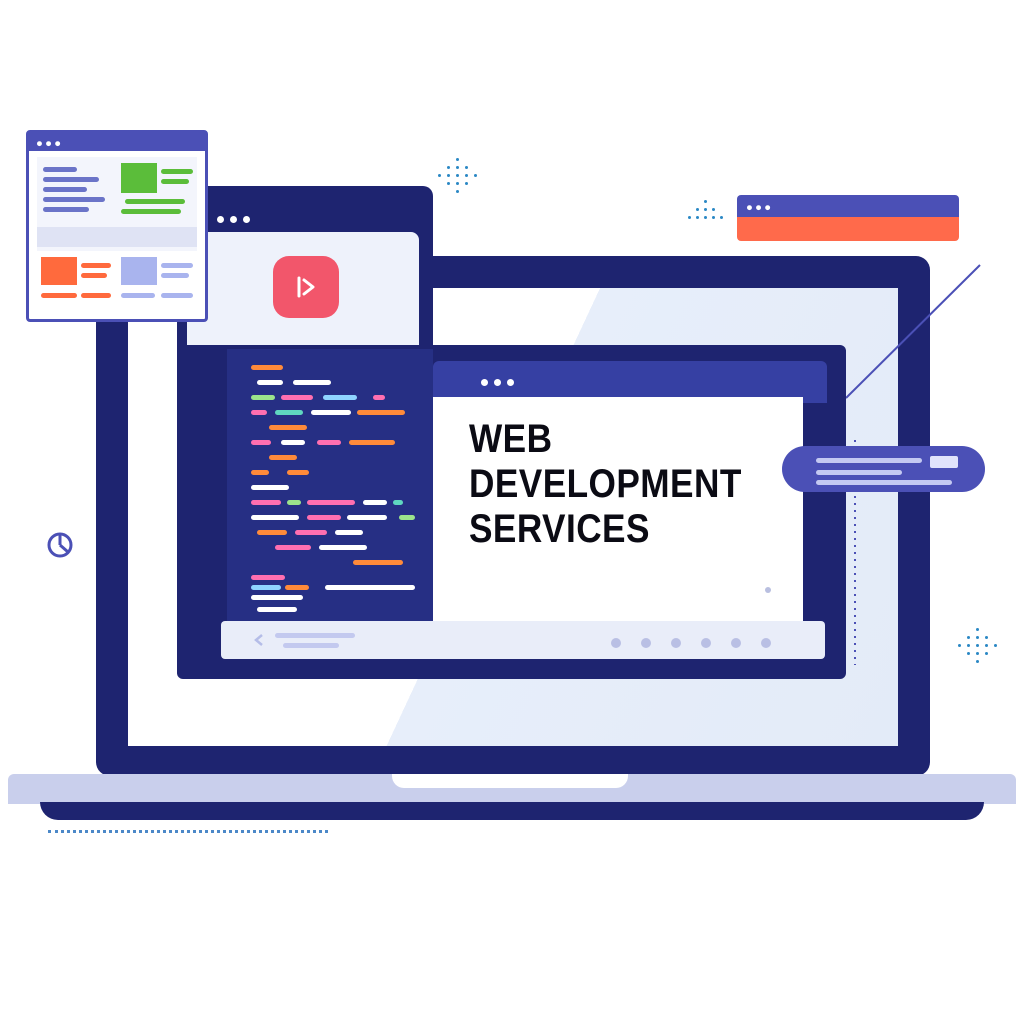 The image size is (1024, 1024). Describe the element at coordinates (188, 831) in the screenshot. I see `decorative-dotted-line` at that location.